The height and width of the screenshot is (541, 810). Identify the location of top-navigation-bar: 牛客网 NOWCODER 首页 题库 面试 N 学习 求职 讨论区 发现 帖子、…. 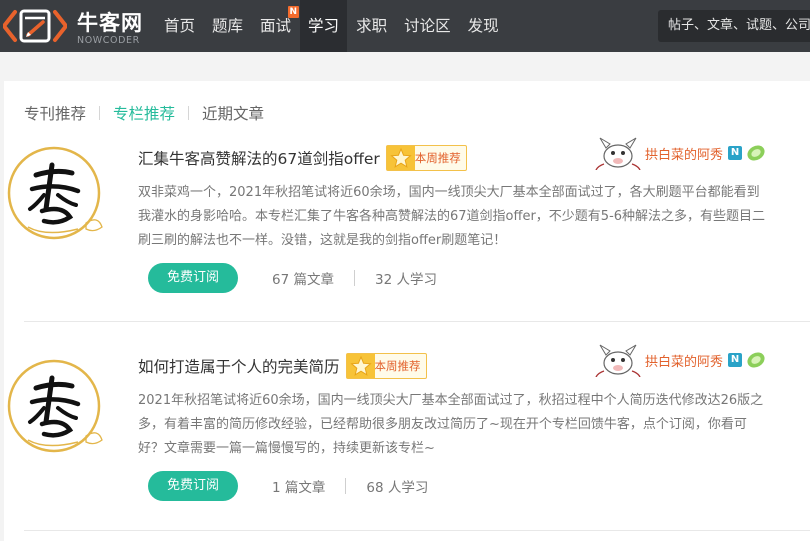
(405, 26).